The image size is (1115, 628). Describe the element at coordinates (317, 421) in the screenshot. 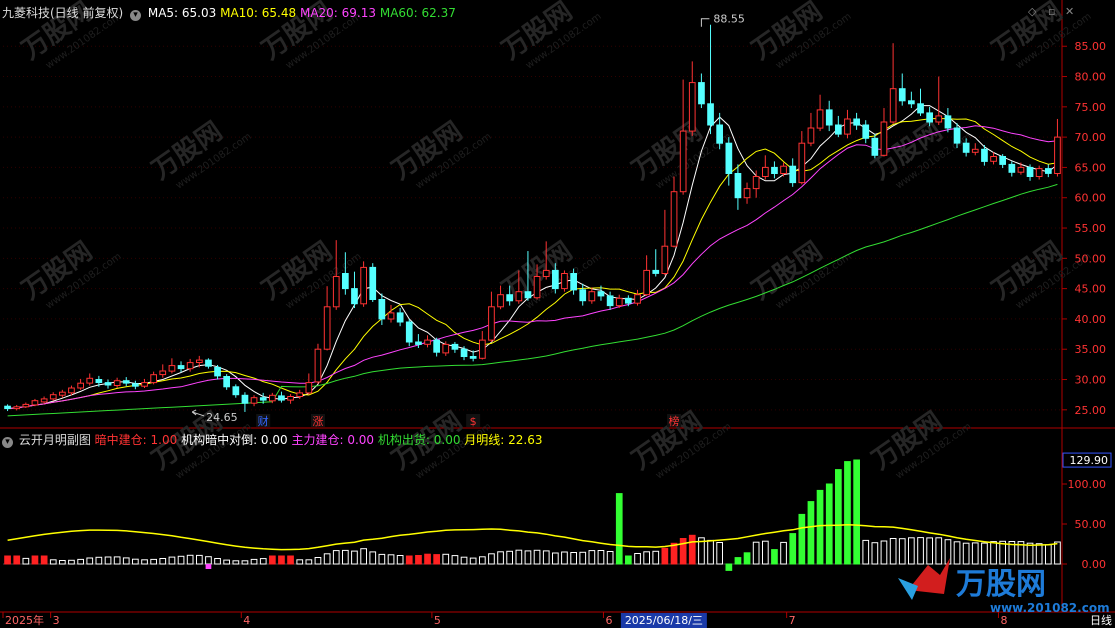

I see `event-marker: 涨` at that location.